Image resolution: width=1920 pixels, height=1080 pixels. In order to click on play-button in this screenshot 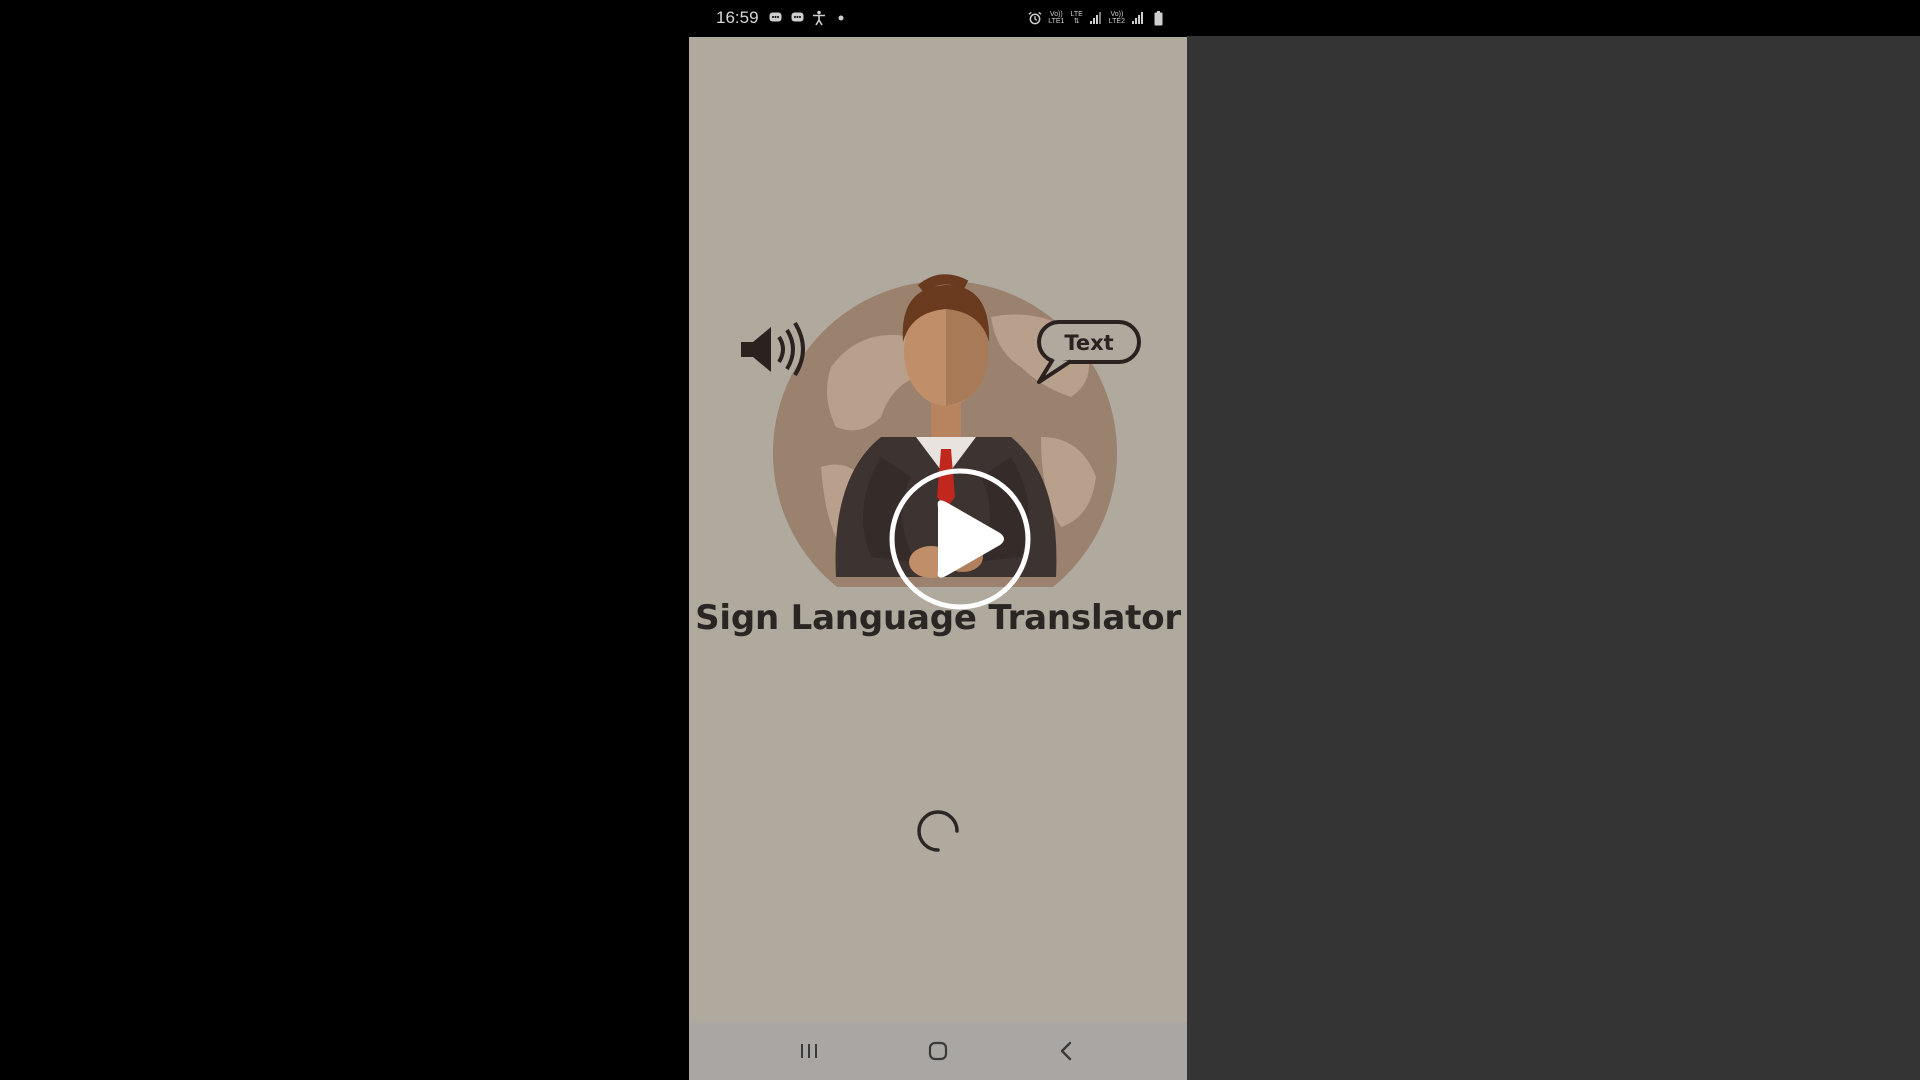, I will do `click(960, 539)`.